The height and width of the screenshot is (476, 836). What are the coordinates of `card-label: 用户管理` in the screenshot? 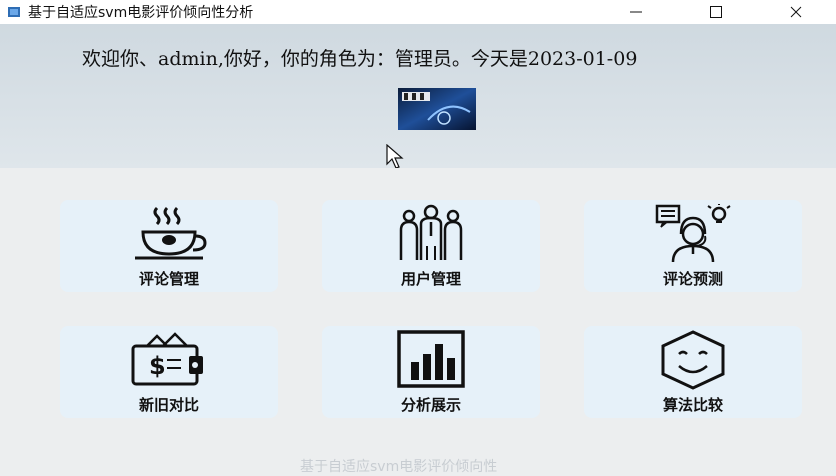 It's located at (430, 279).